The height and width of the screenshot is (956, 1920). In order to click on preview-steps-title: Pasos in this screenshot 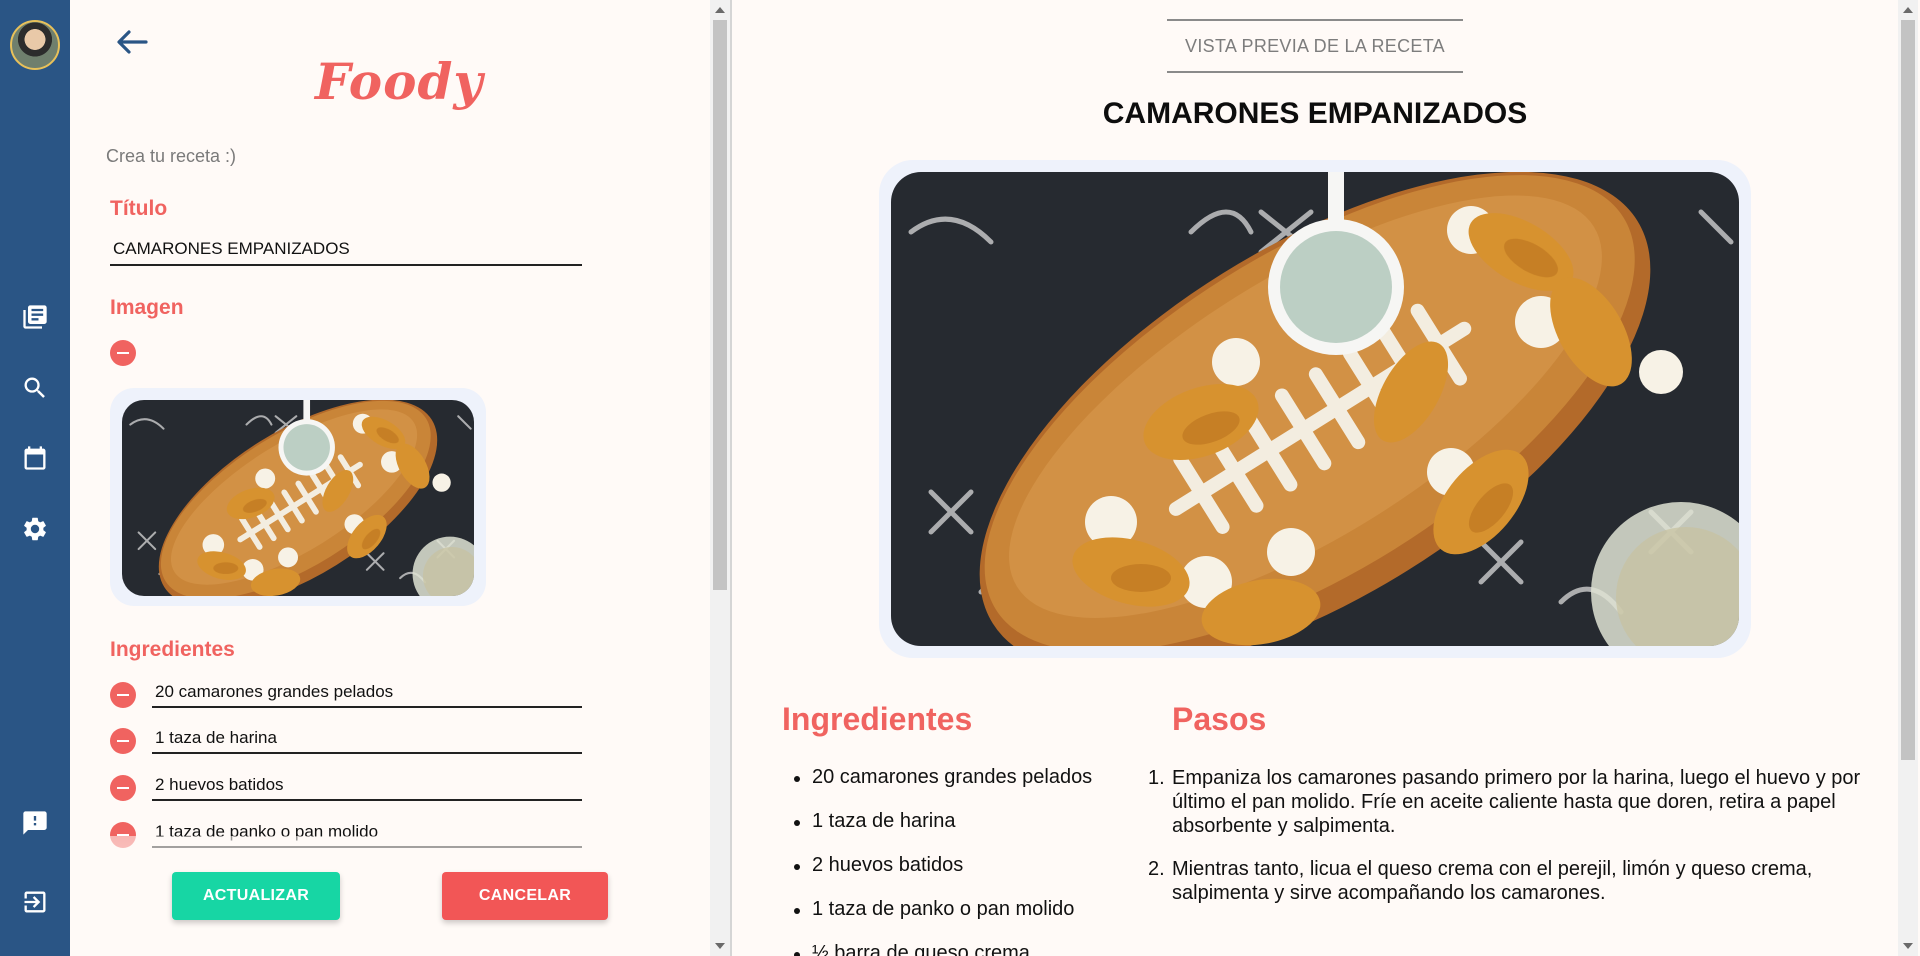, I will do `click(1219, 719)`.